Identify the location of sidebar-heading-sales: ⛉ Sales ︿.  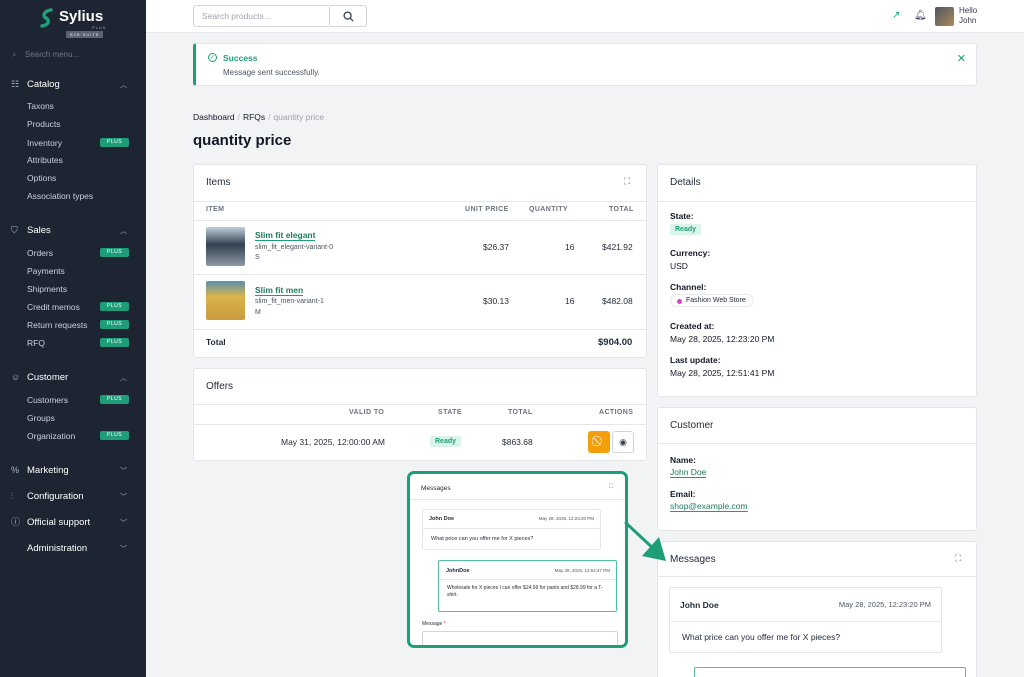
(73, 232).